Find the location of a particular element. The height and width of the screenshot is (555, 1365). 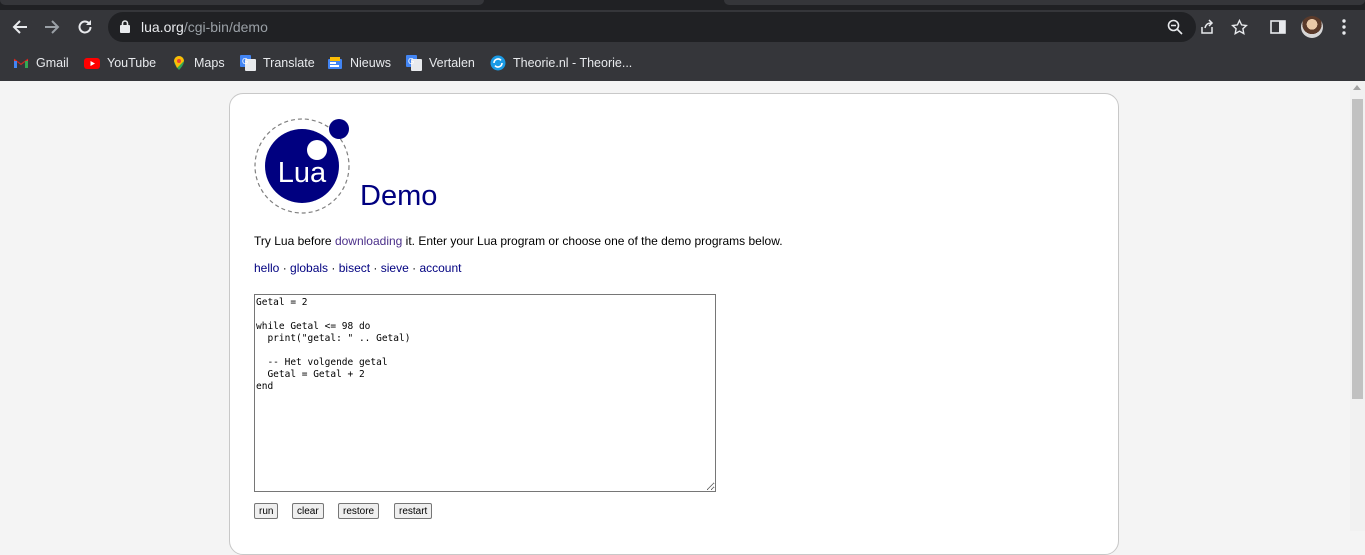

bookmark-label: Nieuws is located at coordinates (370, 63).